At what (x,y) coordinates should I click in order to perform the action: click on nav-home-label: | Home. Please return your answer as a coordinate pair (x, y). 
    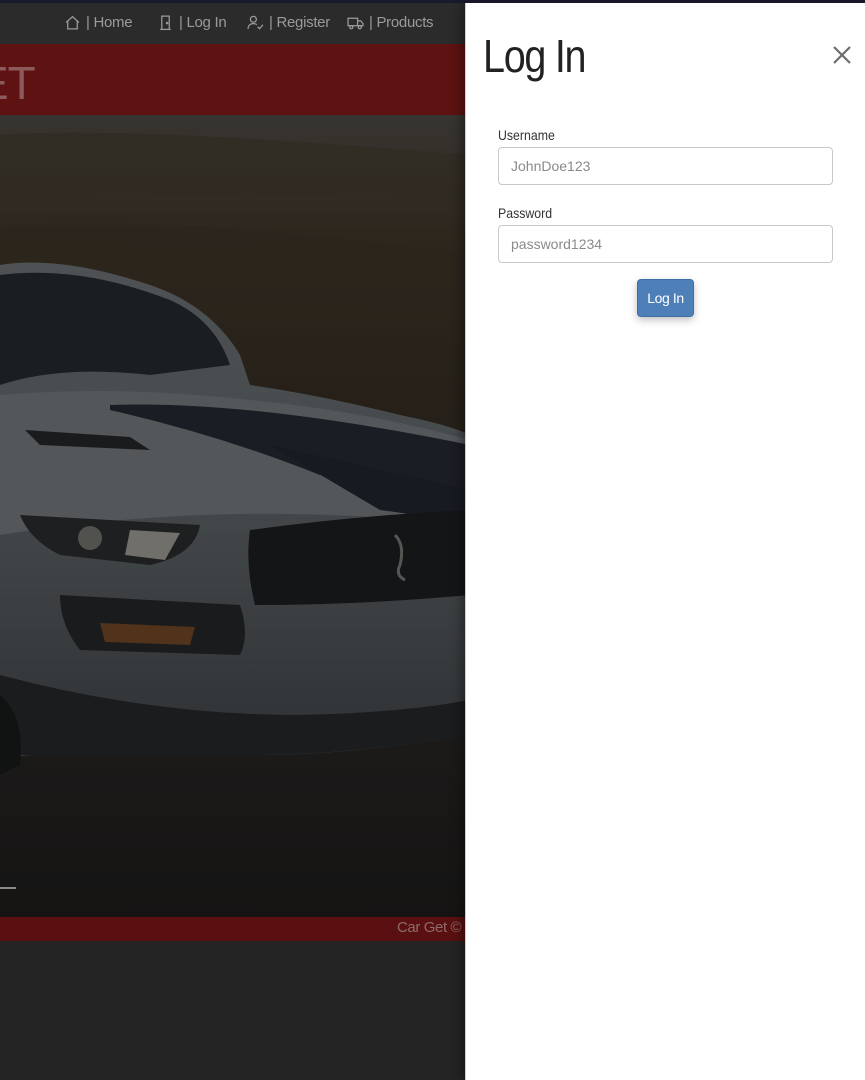
    Looking at the image, I should click on (109, 22).